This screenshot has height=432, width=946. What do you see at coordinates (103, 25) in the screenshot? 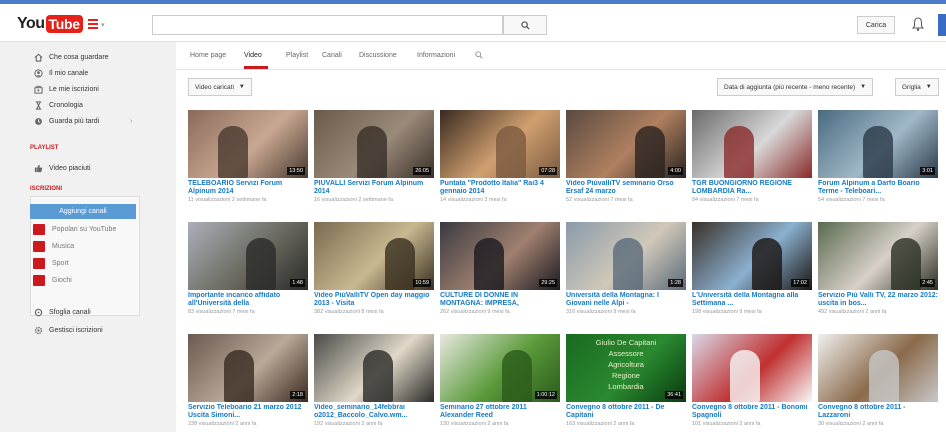
I see `guide-caret-icon: ▾` at bounding box center [103, 25].